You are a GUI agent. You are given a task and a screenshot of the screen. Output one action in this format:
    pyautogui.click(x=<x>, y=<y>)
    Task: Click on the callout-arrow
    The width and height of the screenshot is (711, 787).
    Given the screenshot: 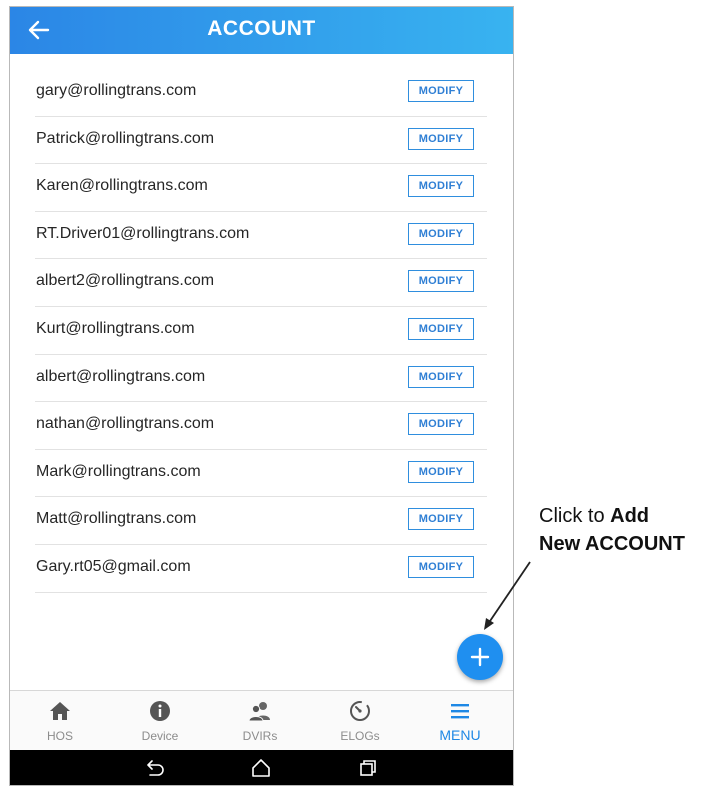 What is the action you would take?
    pyautogui.click(x=507, y=595)
    